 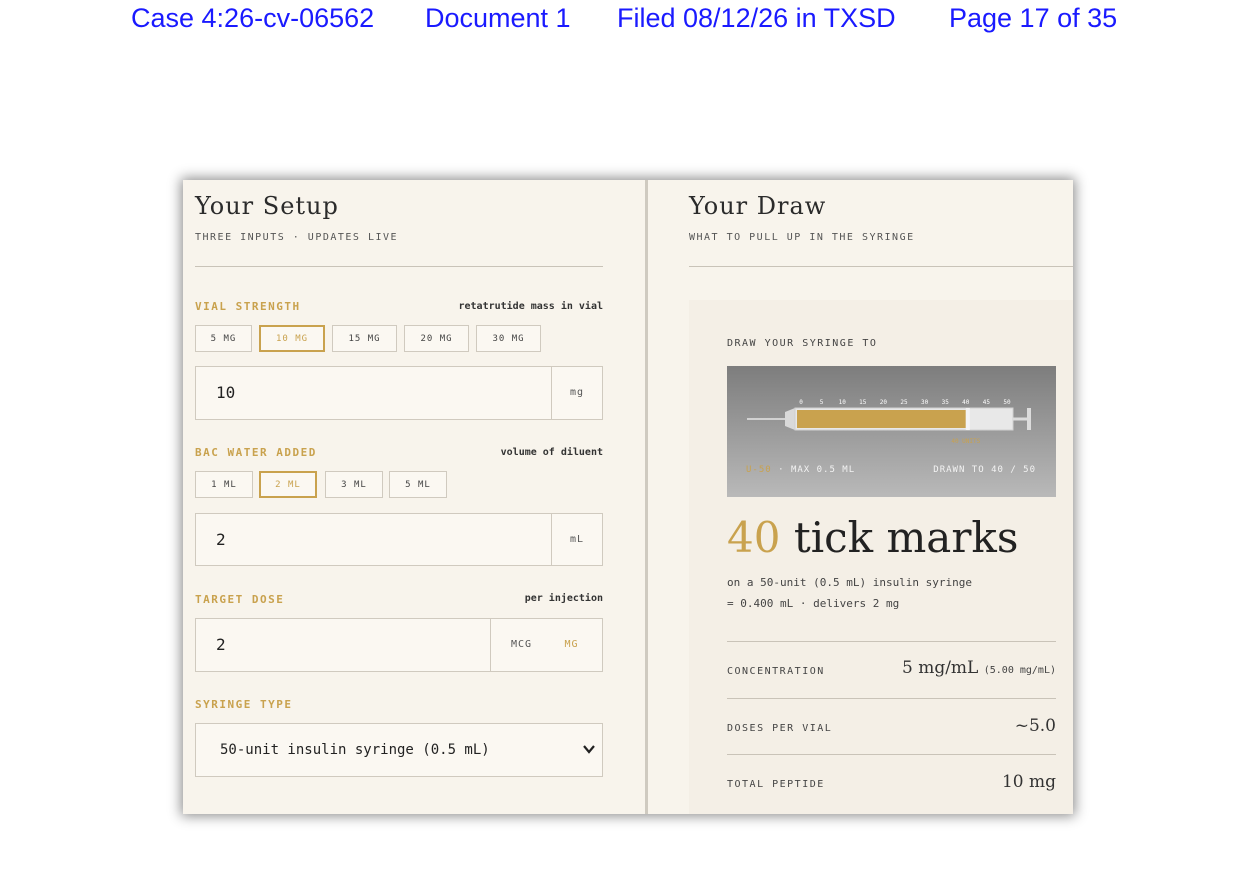 What do you see at coordinates (223, 338) in the screenshot?
I see `vial-chip-5mg: 5 MG` at bounding box center [223, 338].